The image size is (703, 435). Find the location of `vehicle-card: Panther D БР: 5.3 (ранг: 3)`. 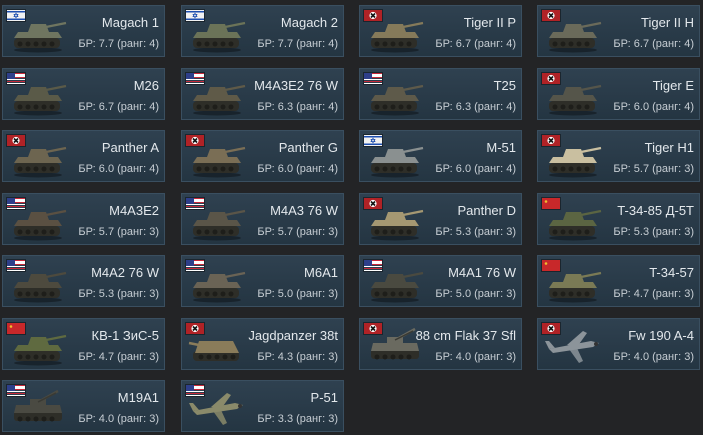

vehicle-card: Panther D БР: 5.3 (ранг: 3) is located at coordinates (440, 219).